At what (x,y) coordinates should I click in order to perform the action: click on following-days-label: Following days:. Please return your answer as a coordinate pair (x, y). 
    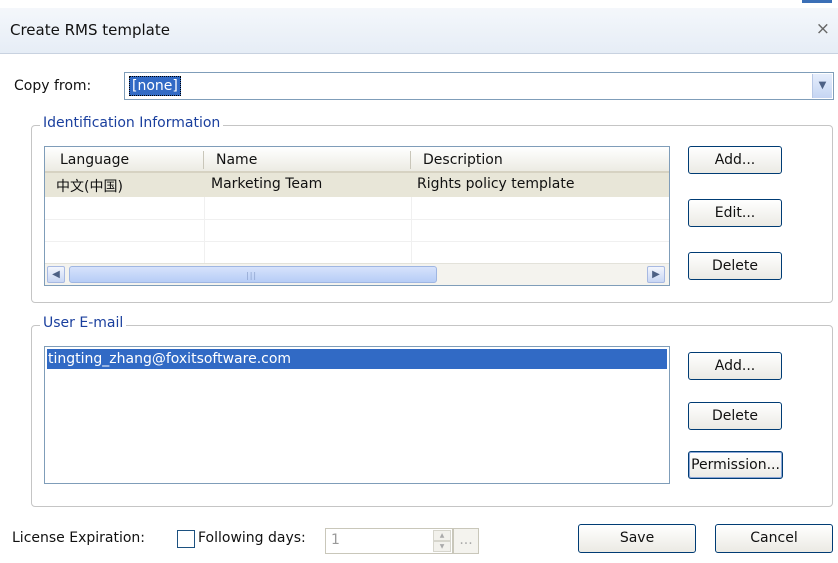
    Looking at the image, I should click on (252, 538).